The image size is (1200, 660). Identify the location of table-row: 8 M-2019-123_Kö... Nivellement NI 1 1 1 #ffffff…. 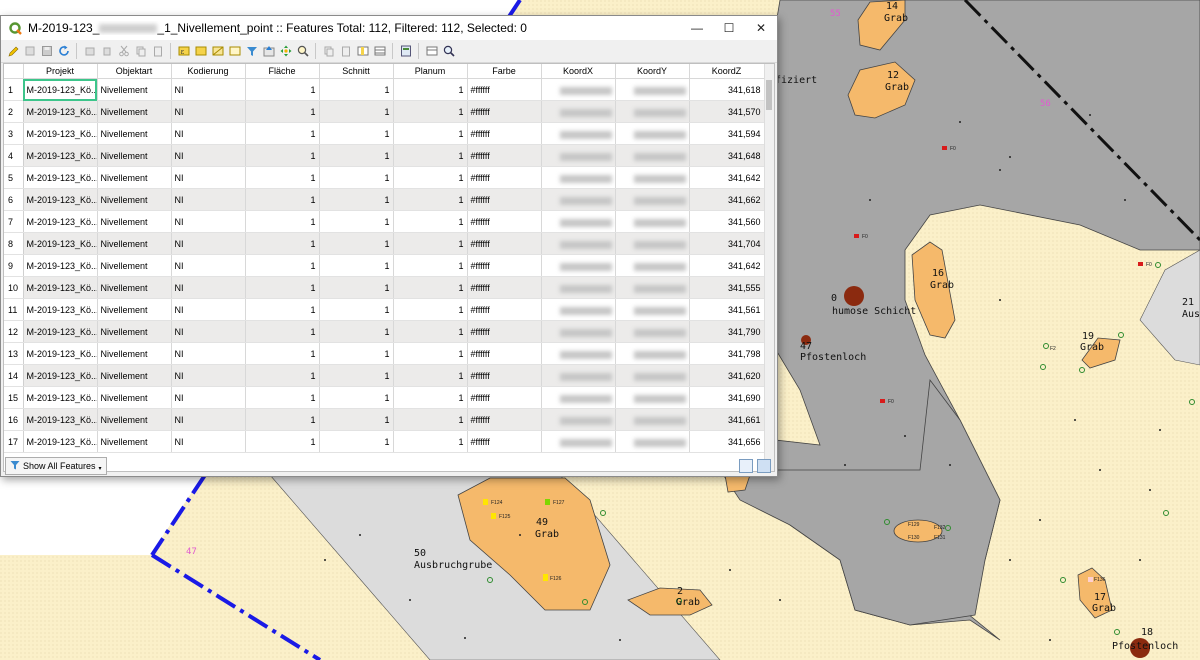
(384, 243).